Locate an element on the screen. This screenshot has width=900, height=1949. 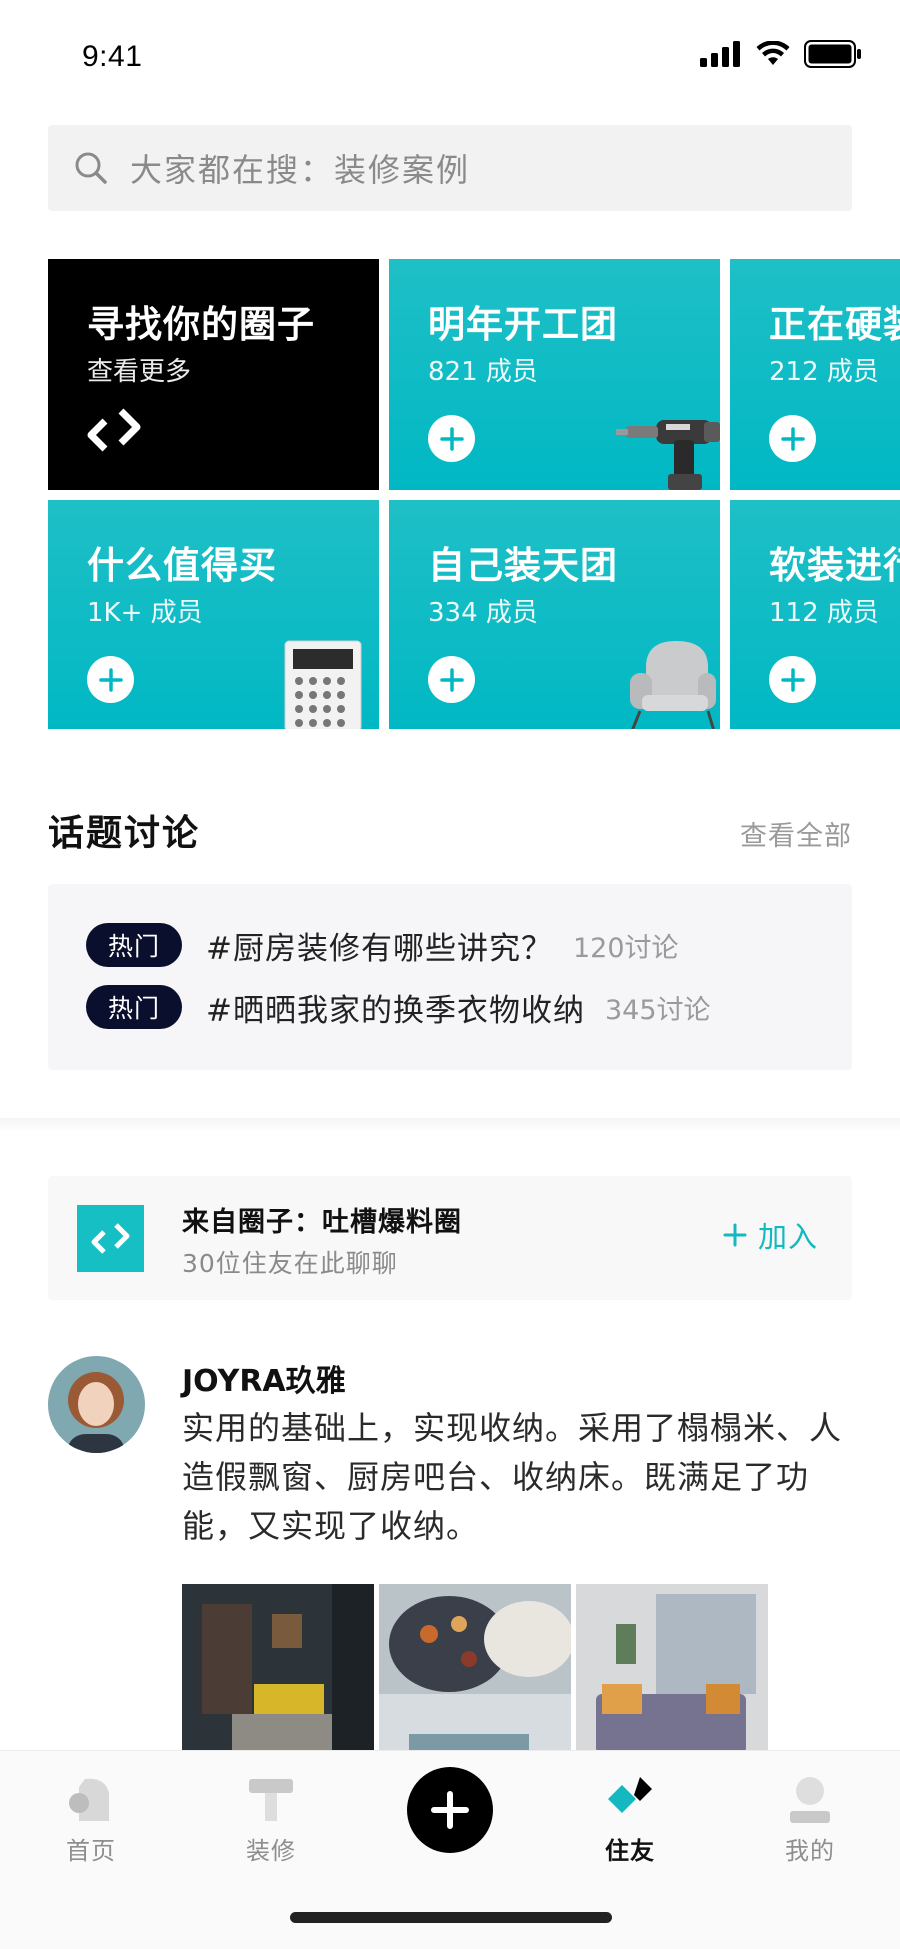
profile-icon is located at coordinates (810, 1800).